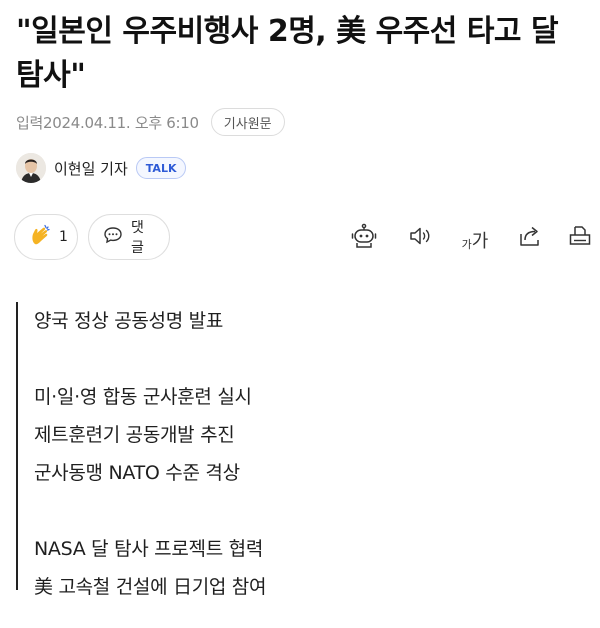 This screenshot has width=600, height=628. What do you see at coordinates (466, 244) in the screenshot?
I see `font-size-icon-small: 가` at bounding box center [466, 244].